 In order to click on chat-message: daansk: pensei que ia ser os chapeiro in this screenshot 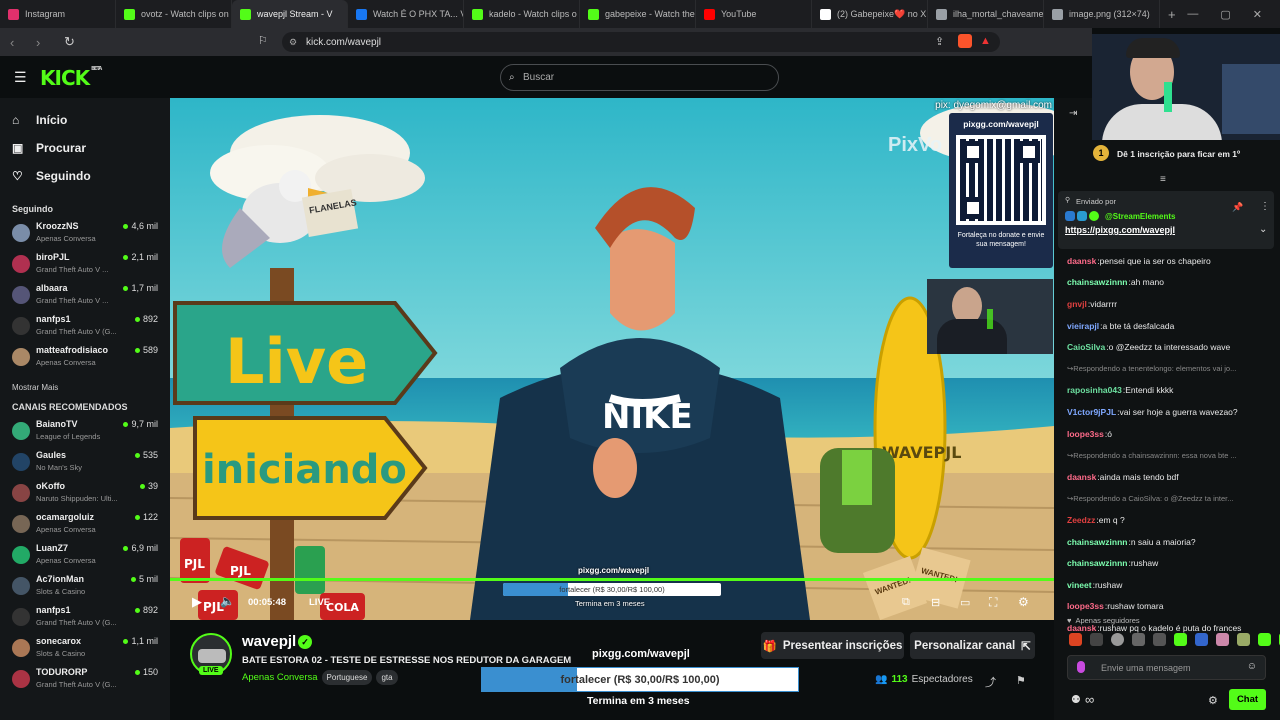, I will do `click(1167, 261)`.